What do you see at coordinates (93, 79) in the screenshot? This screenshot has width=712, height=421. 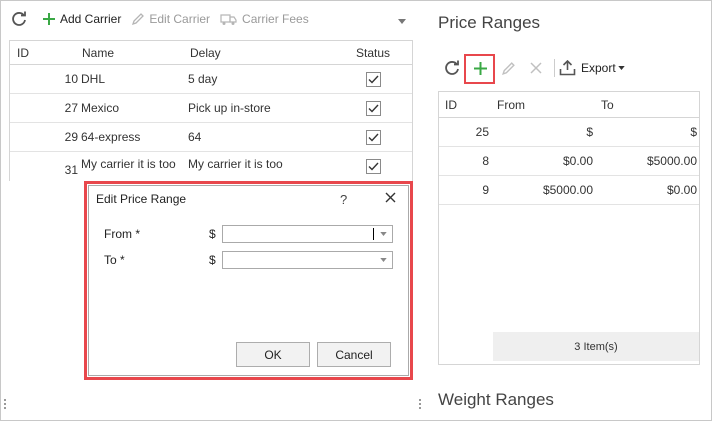 I see `cell-name: DHL` at bounding box center [93, 79].